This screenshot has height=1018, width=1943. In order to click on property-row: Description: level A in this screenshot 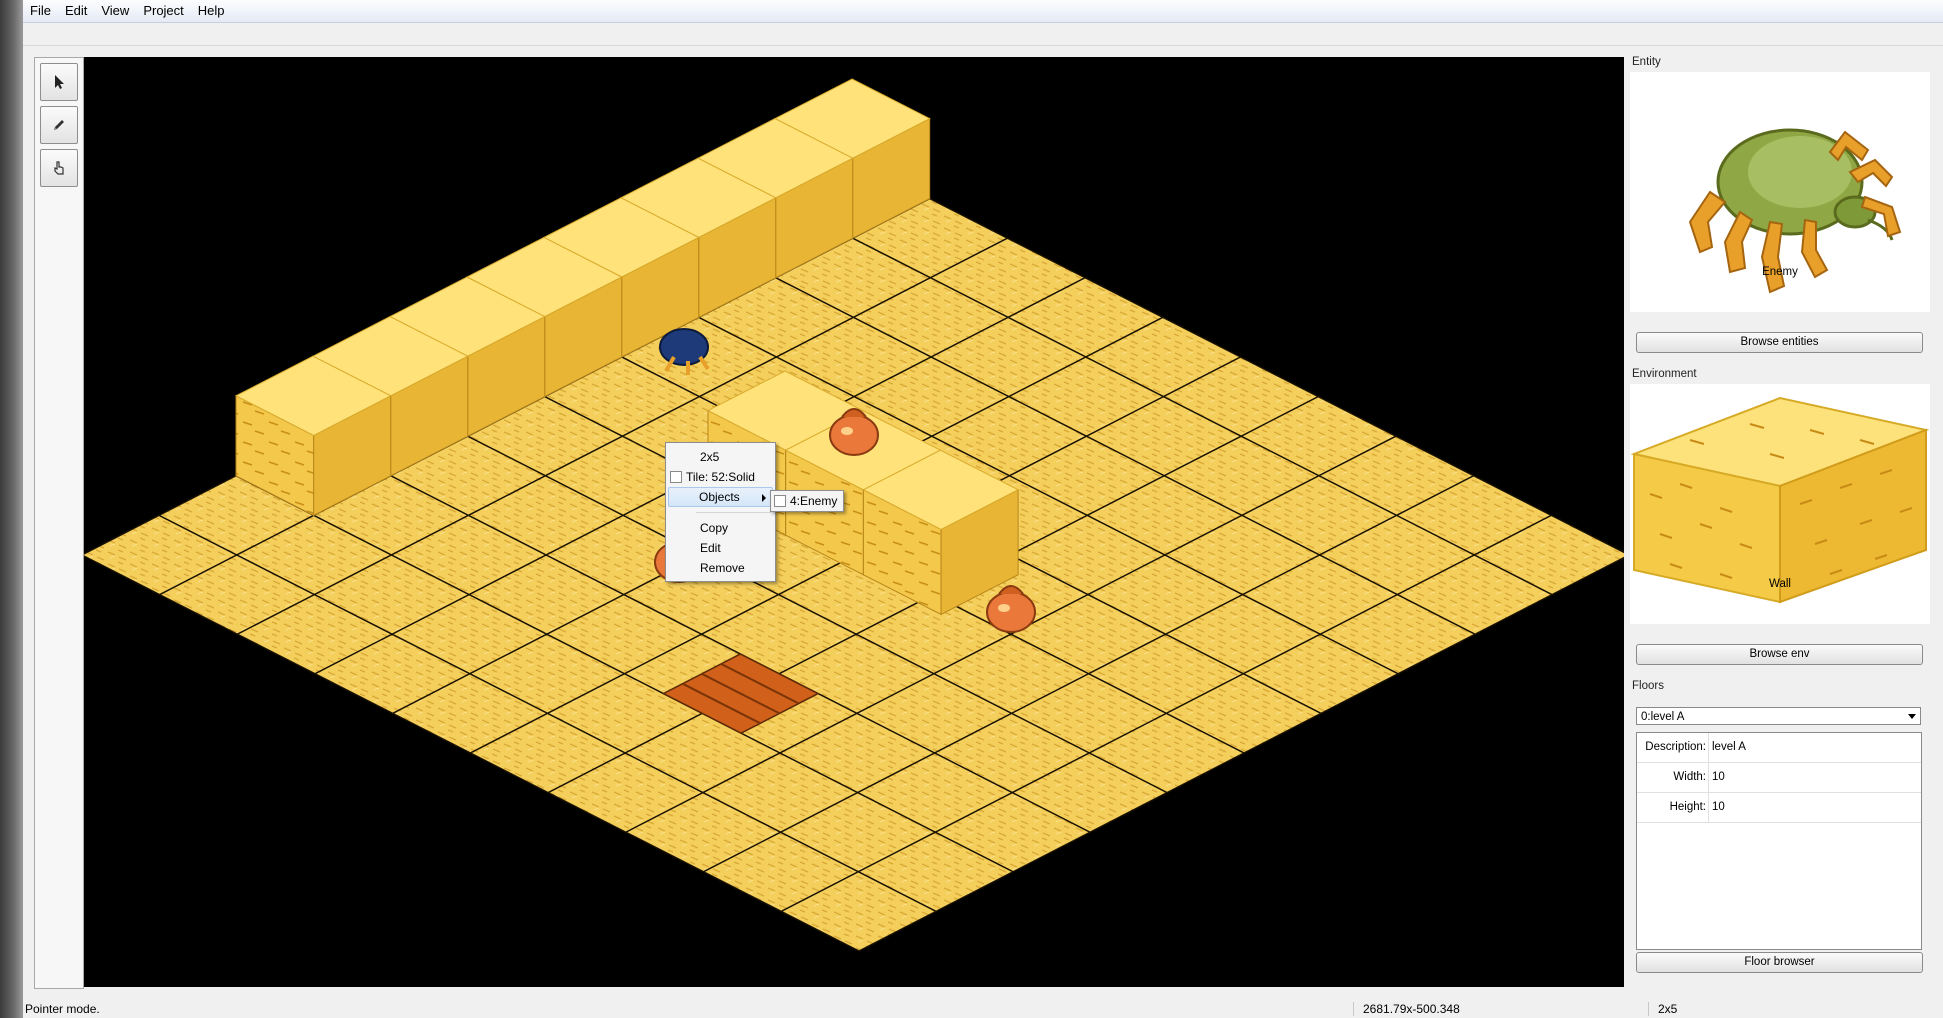, I will do `click(1779, 748)`.